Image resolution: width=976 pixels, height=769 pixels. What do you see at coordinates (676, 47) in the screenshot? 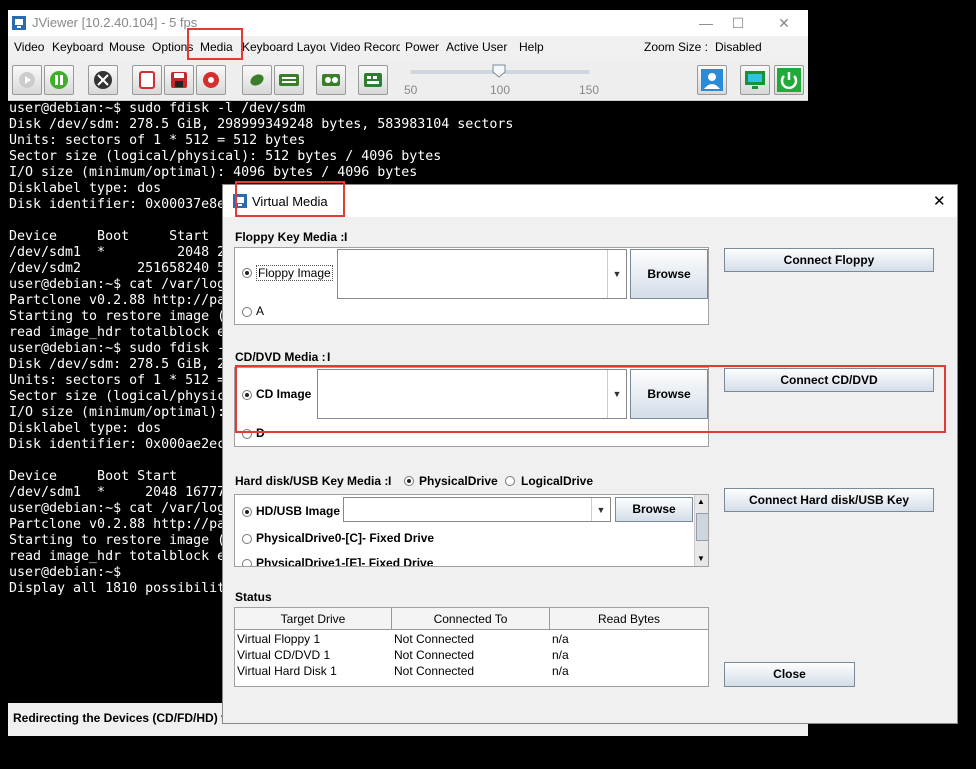
I see `zoom-size-label: Zoom Size :` at bounding box center [676, 47].